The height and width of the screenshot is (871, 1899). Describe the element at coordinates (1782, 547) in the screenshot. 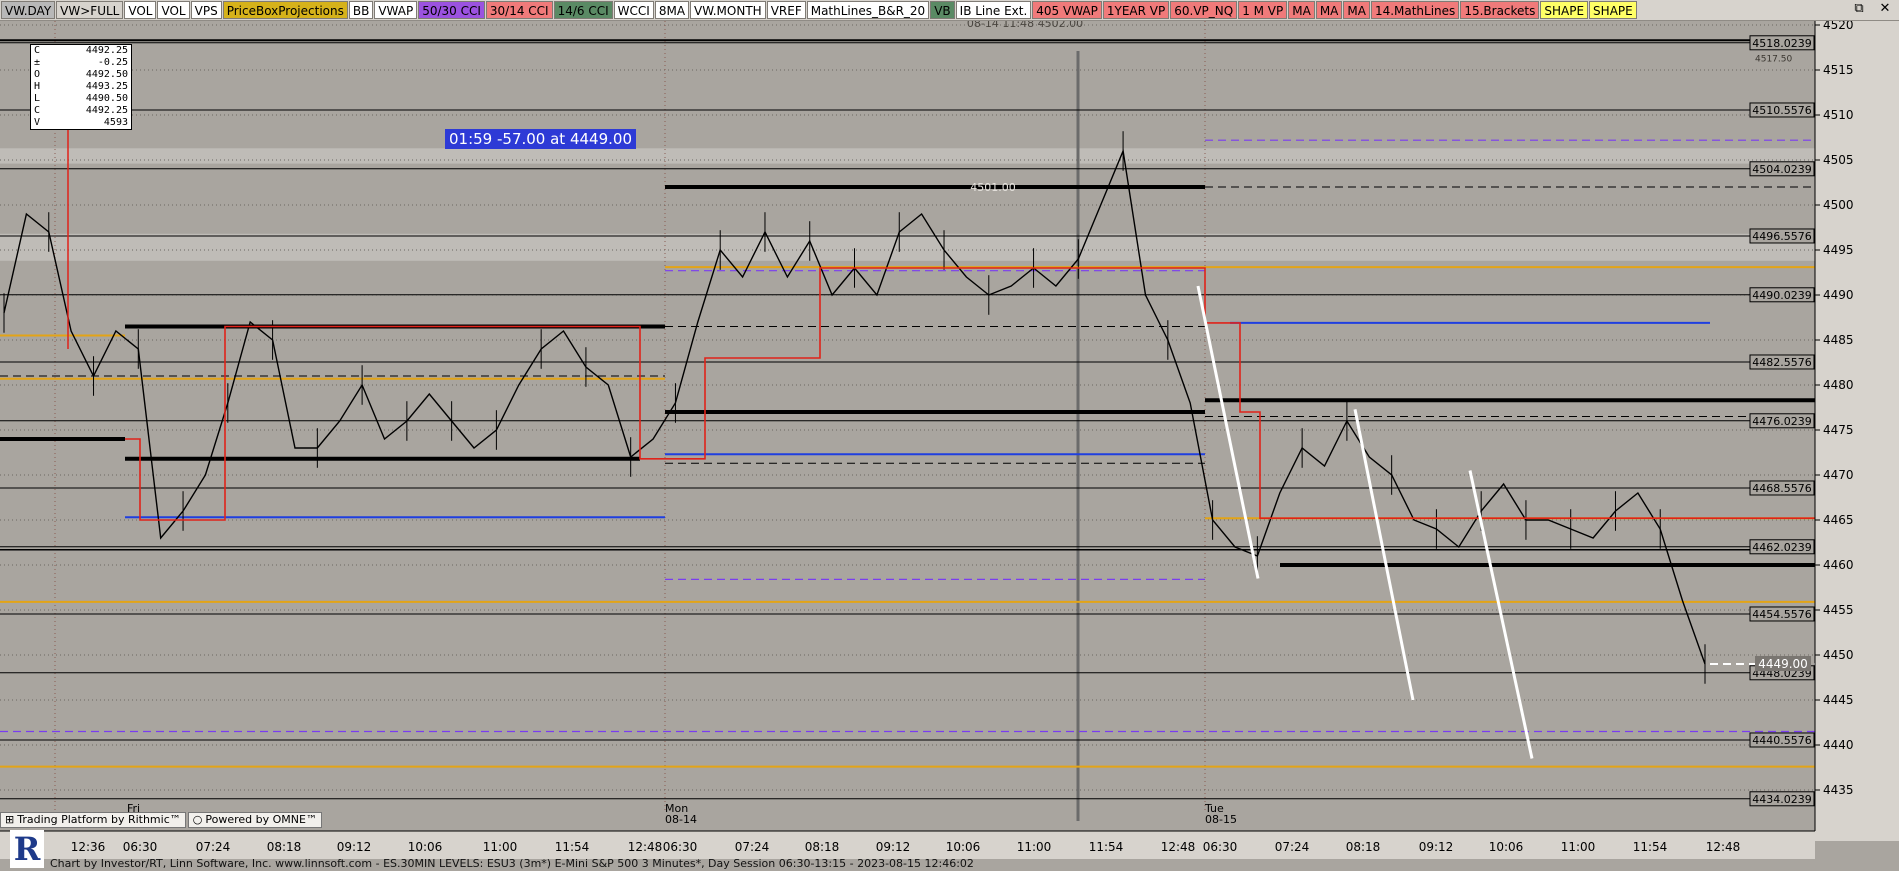

I see `level-price-tag: 4462.0239` at that location.